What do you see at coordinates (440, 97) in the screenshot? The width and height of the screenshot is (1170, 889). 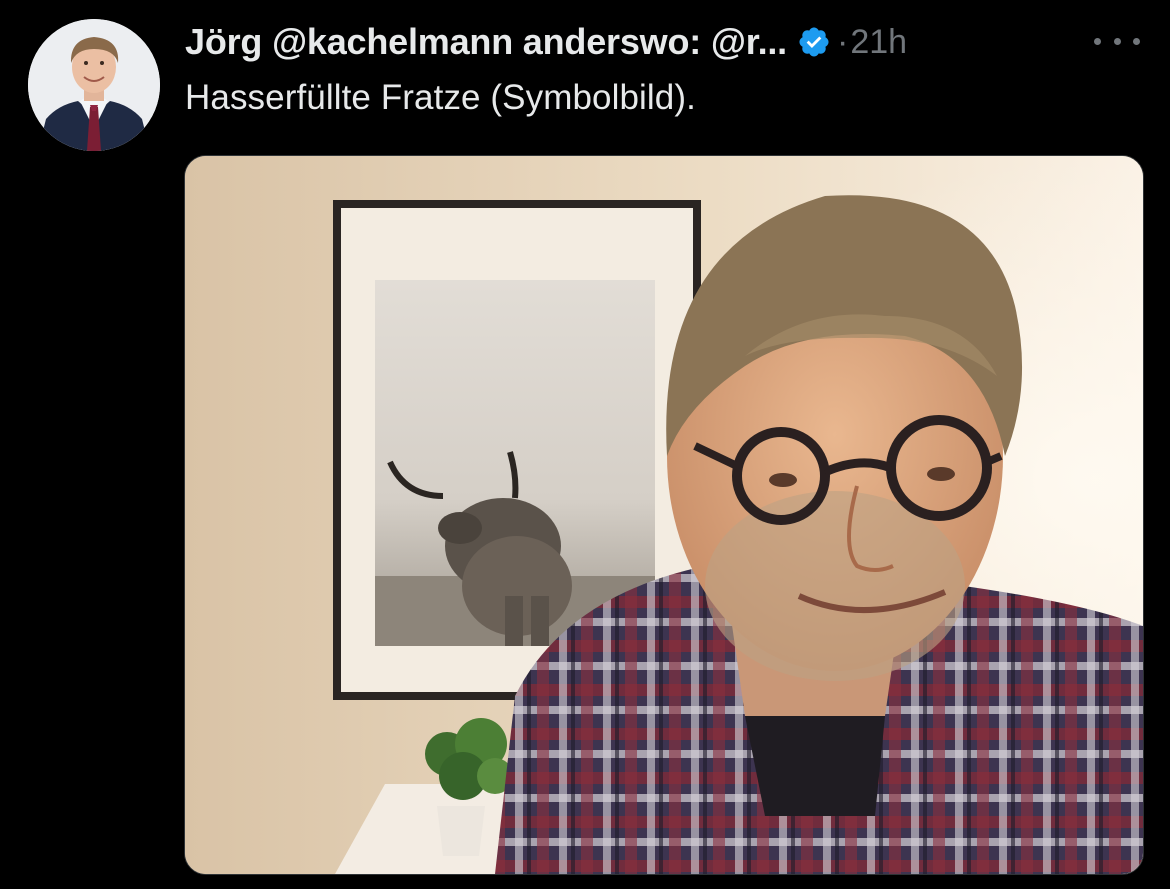 I see `tweet-text: Hasserfüllte Fratze (Symbolbild).` at bounding box center [440, 97].